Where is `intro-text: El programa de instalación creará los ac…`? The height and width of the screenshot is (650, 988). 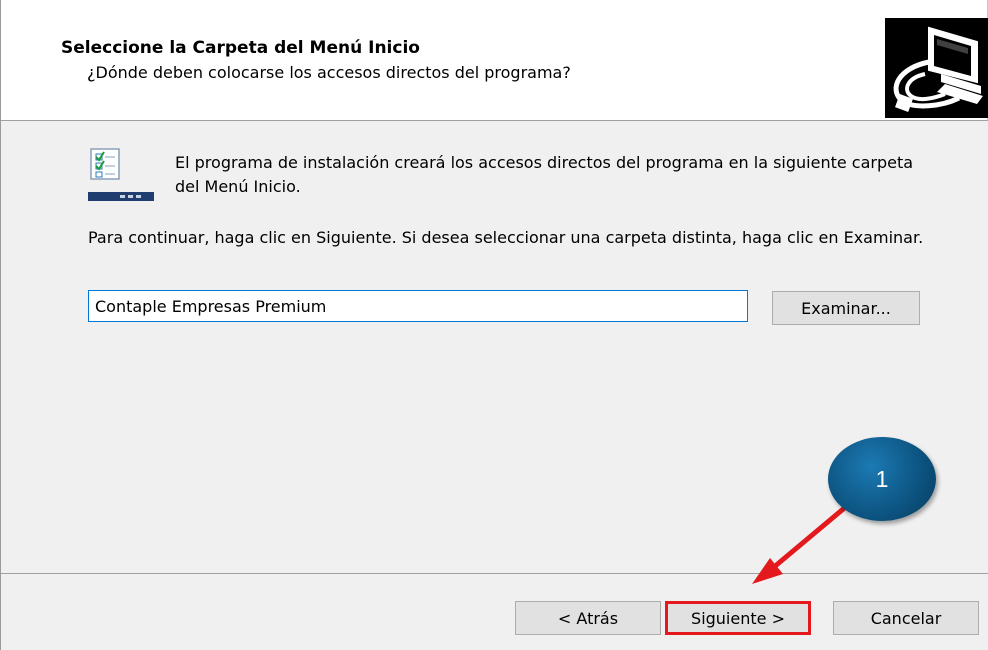 intro-text: El programa de instalación creará los ac… is located at coordinates (544, 174).